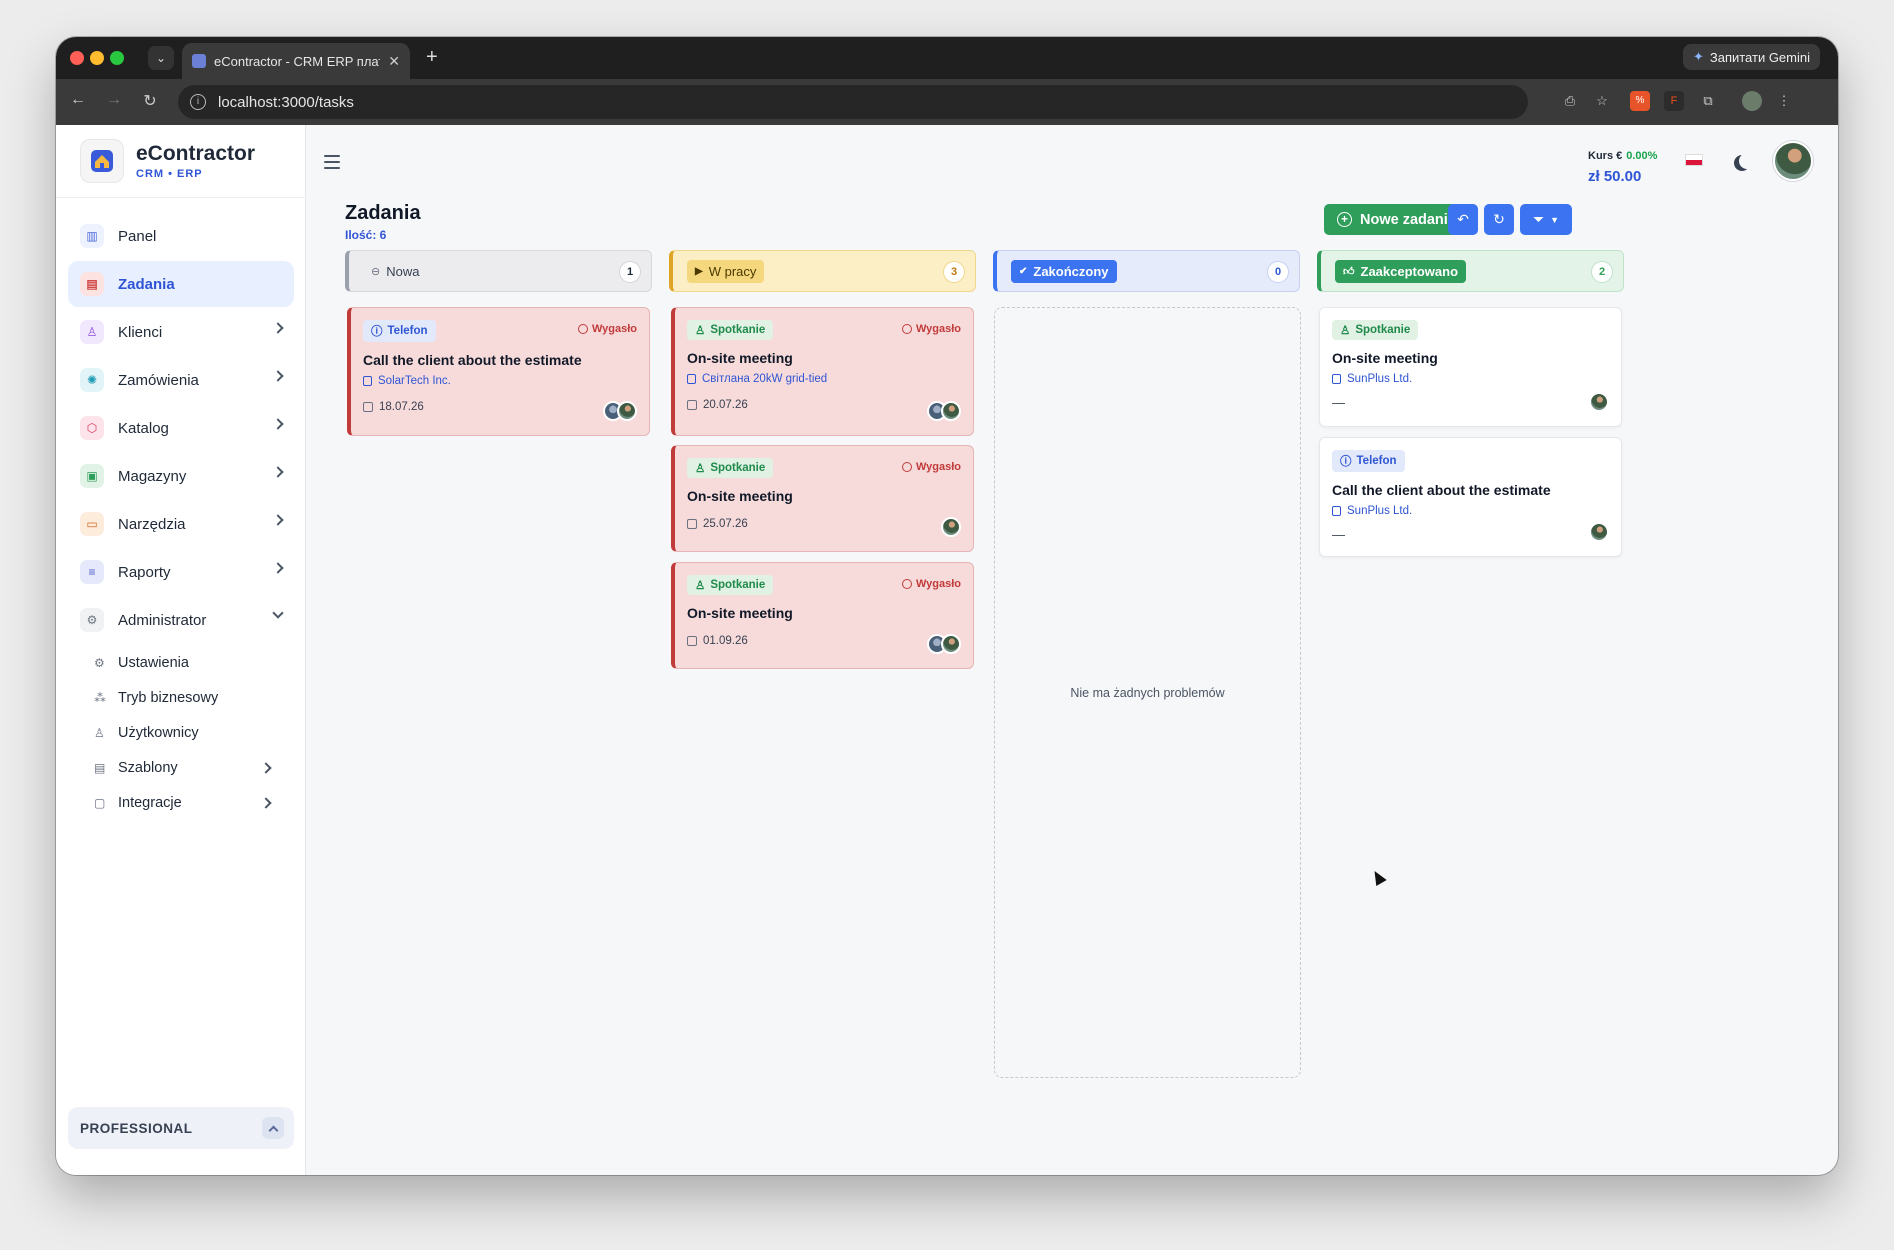 The image size is (1894, 1250). Describe the element at coordinates (730, 468) in the screenshot. I see `task-type-badge: ♙ Spotkanie` at that location.